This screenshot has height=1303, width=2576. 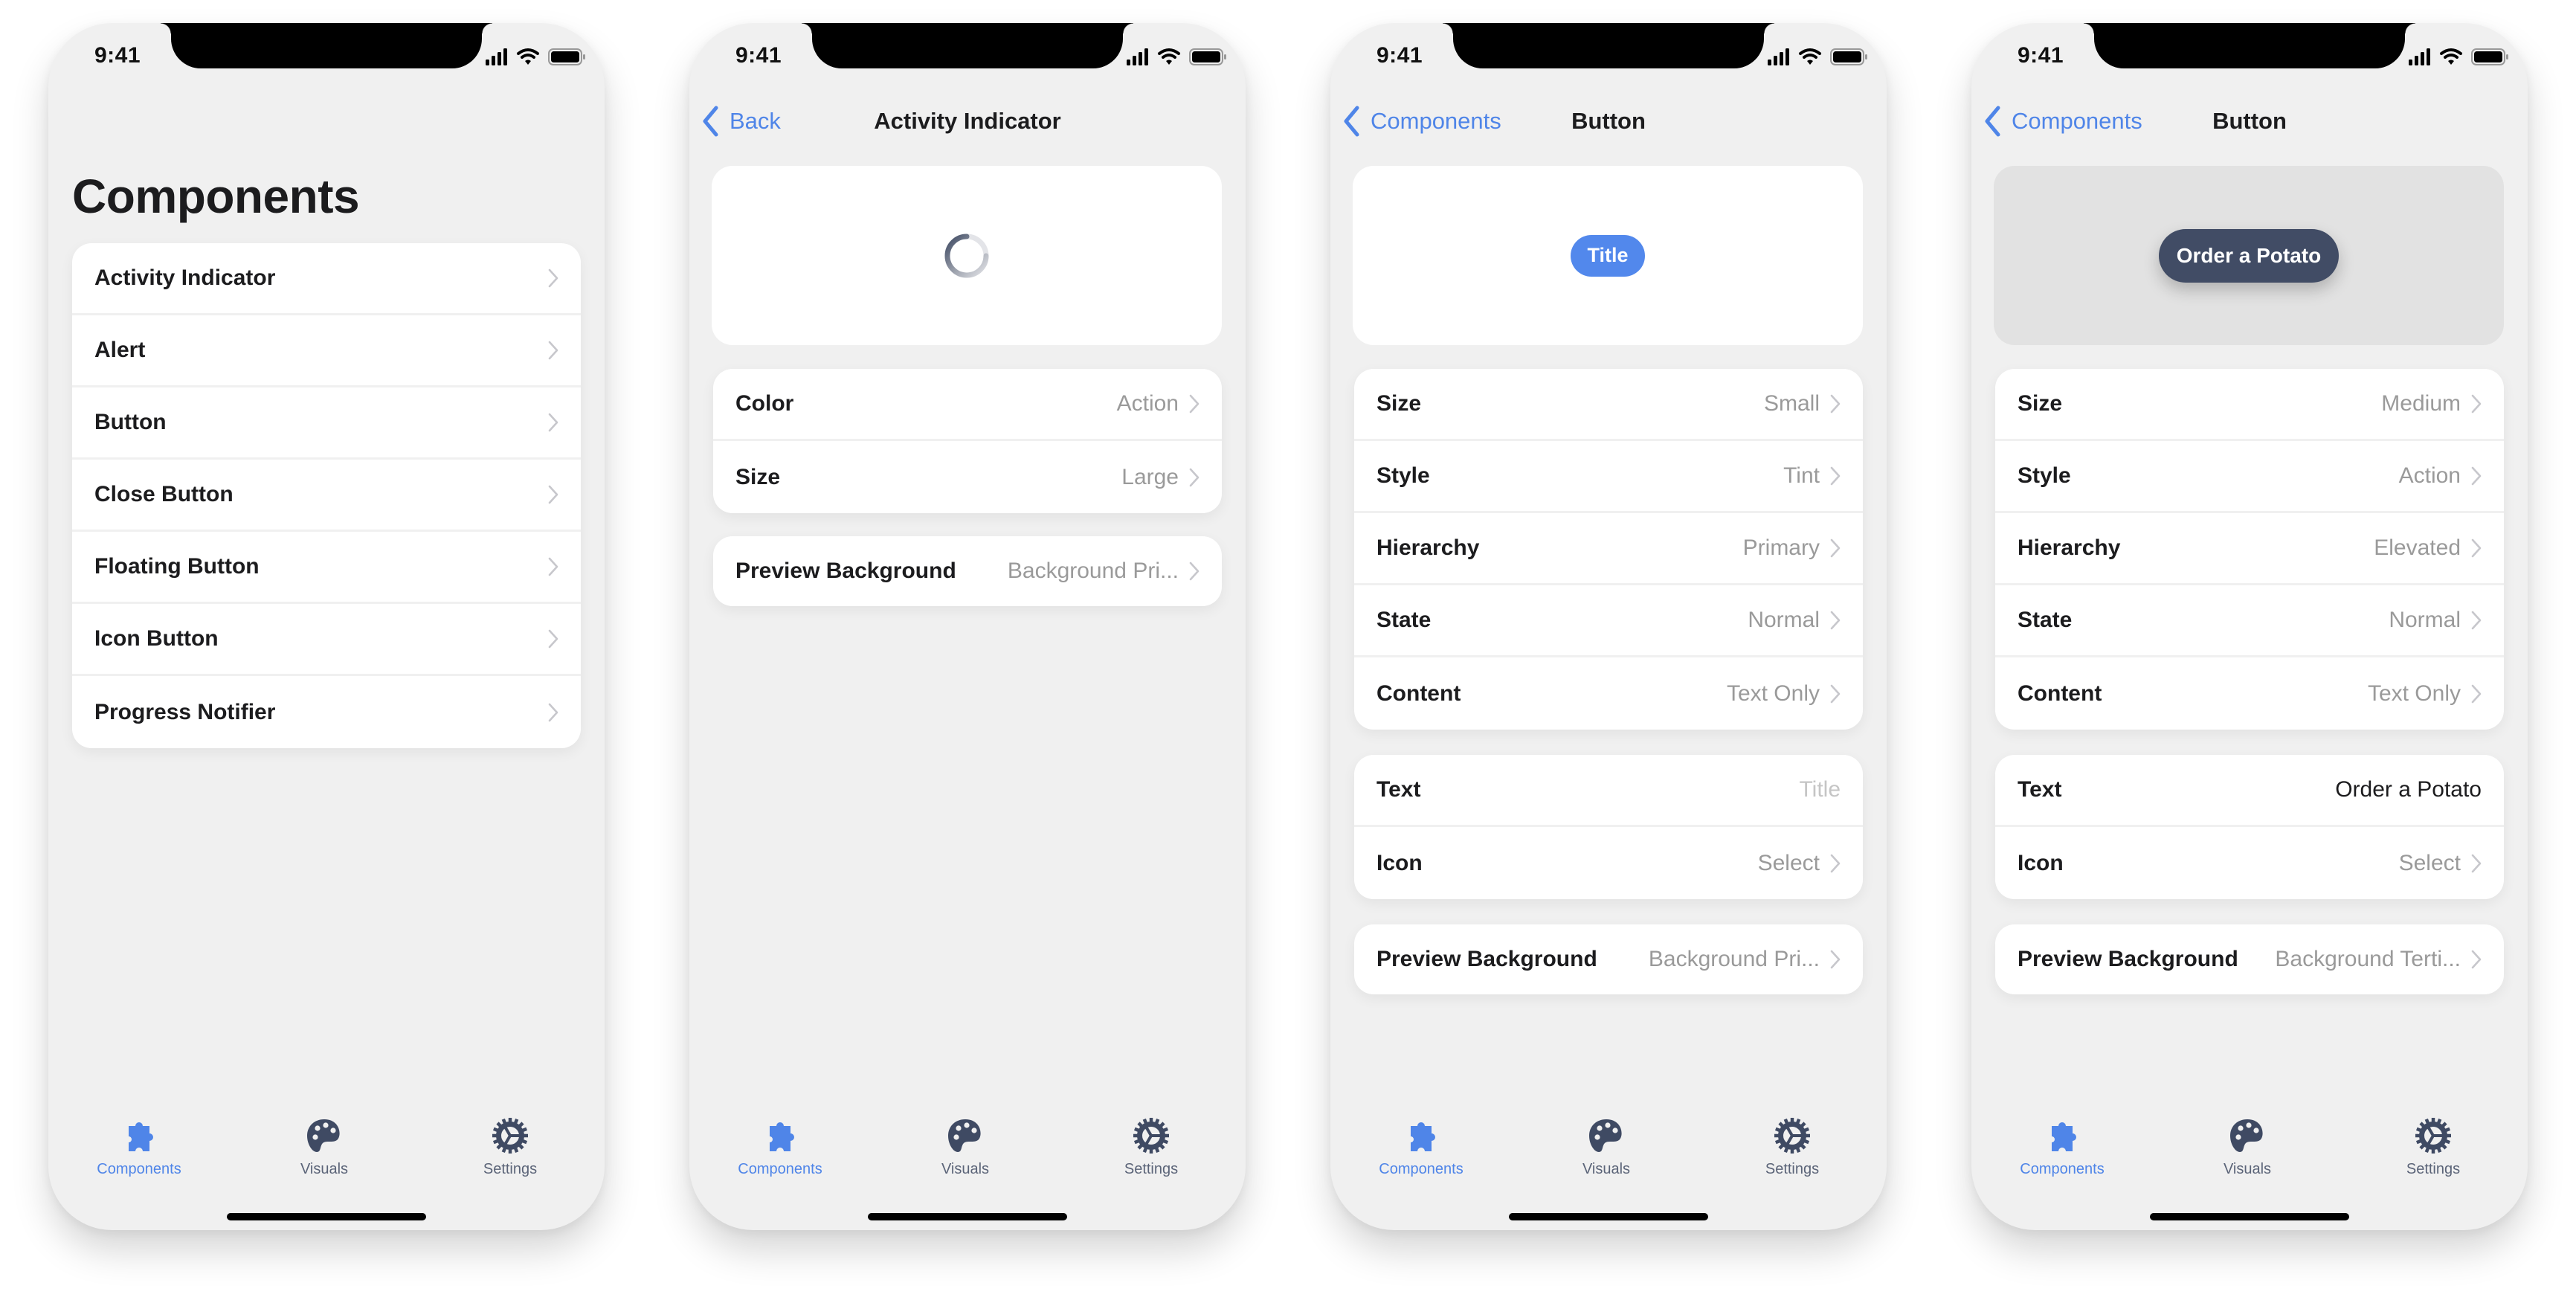 What do you see at coordinates (1608, 791) in the screenshot?
I see `option-row-text: Text Title` at bounding box center [1608, 791].